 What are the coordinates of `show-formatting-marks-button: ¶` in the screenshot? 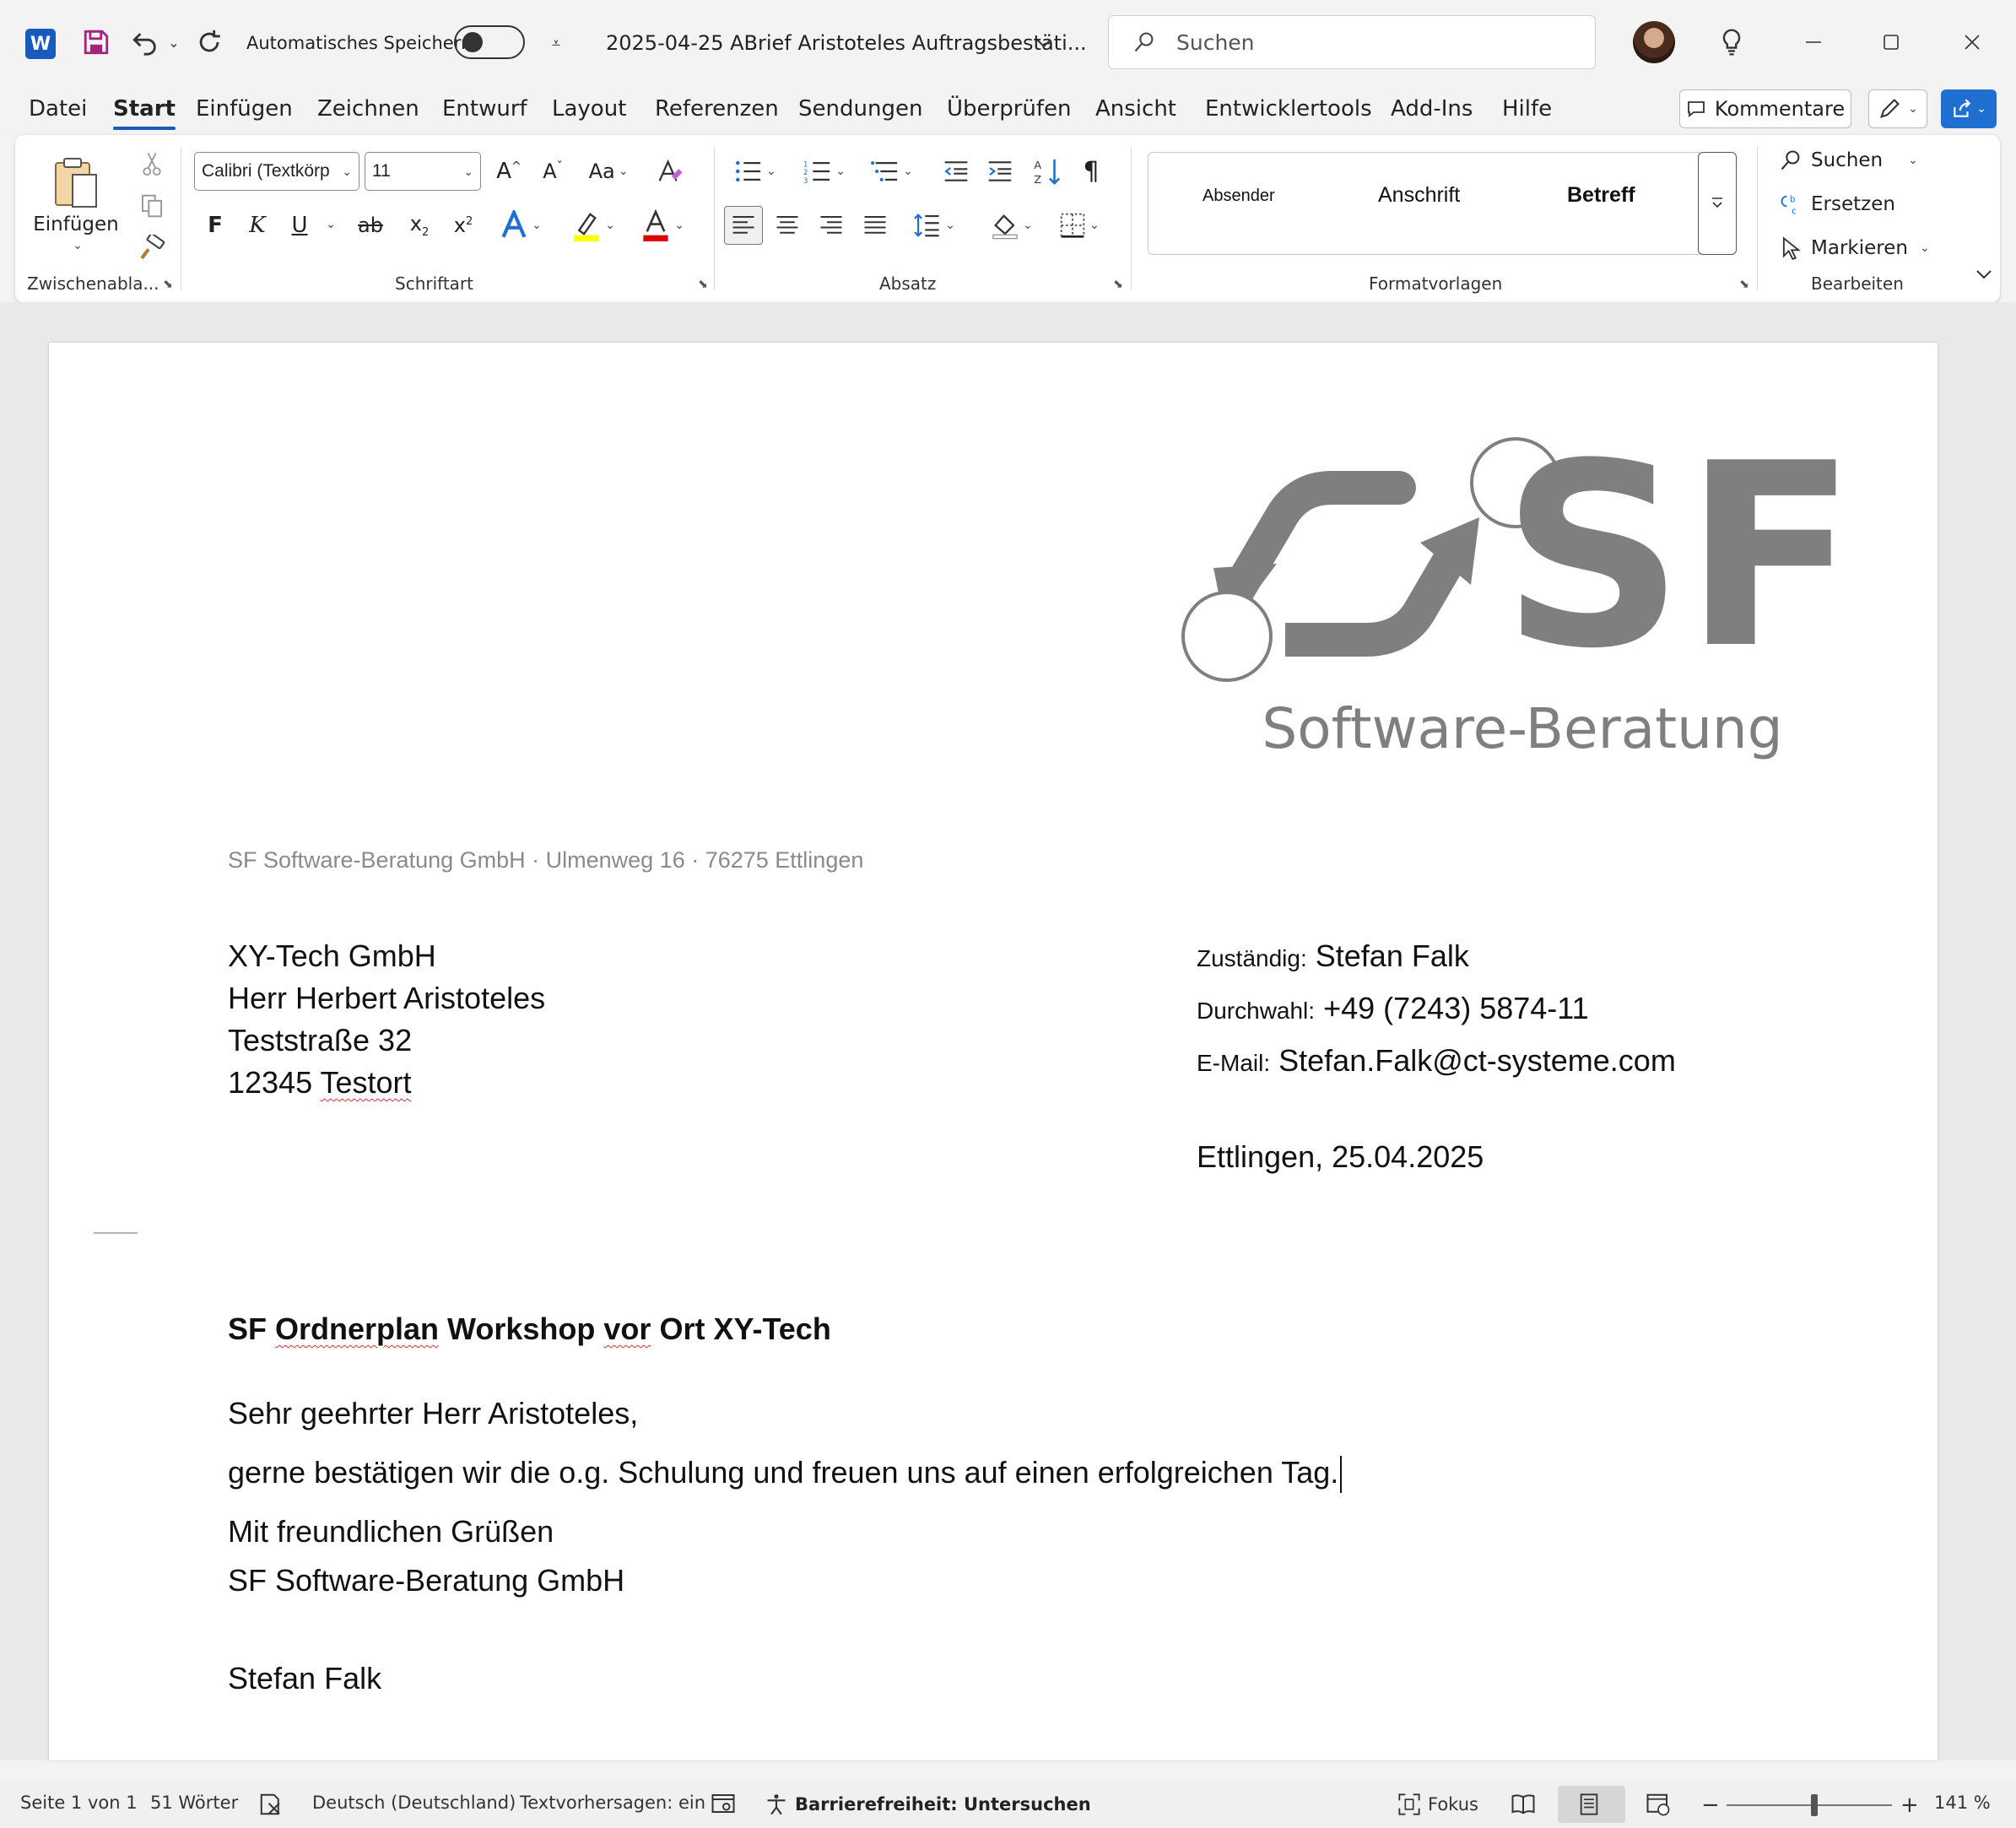 It's located at (1091, 172).